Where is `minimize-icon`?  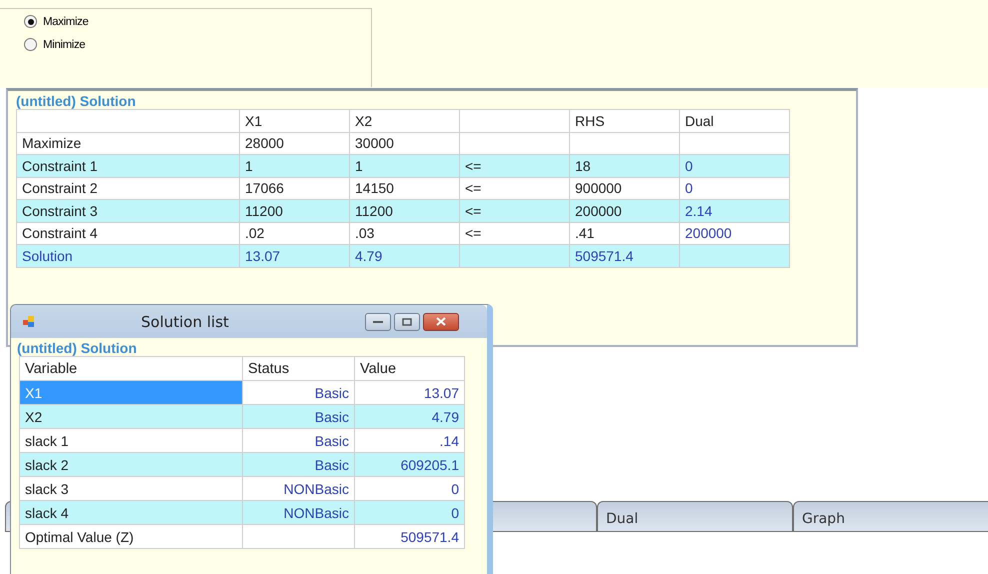 minimize-icon is located at coordinates (378, 322).